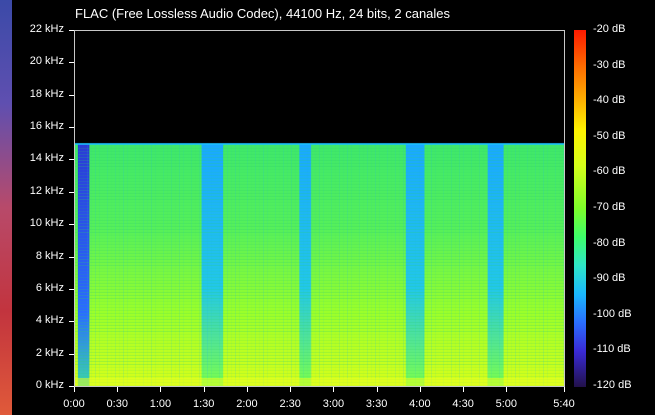 Image resolution: width=655 pixels, height=415 pixels. I want to click on colorbar-label: -70 dB, so click(609, 207).